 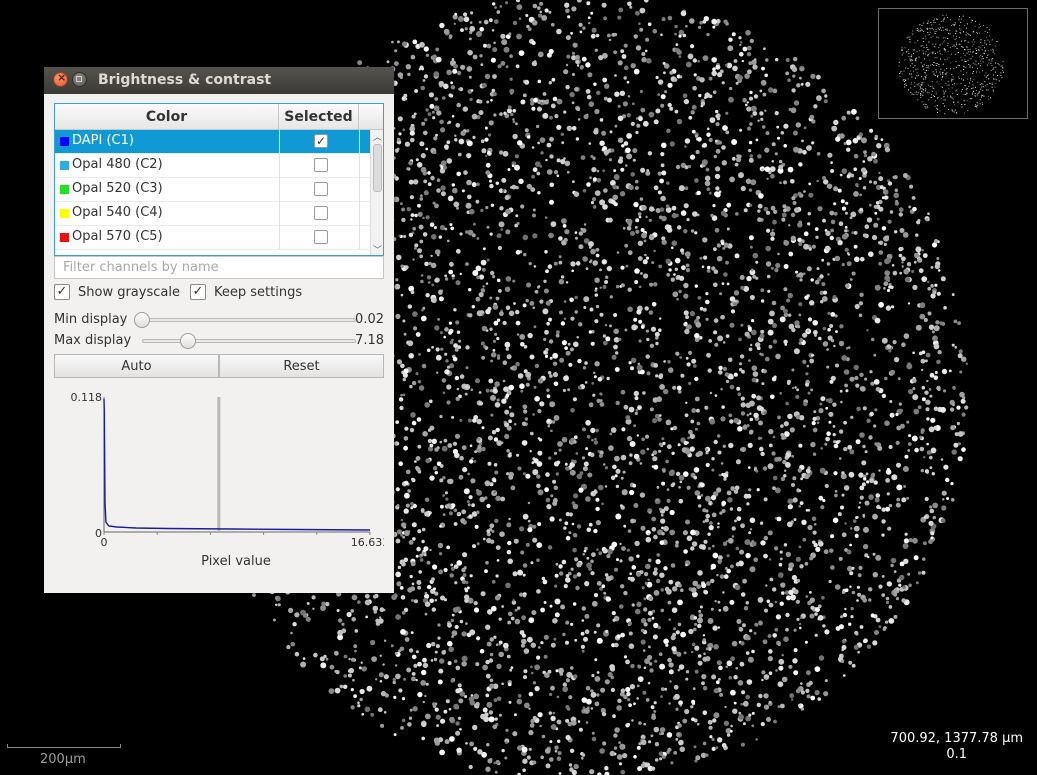 What do you see at coordinates (319, 117) in the screenshot?
I see `column-header-selected: Selected` at bounding box center [319, 117].